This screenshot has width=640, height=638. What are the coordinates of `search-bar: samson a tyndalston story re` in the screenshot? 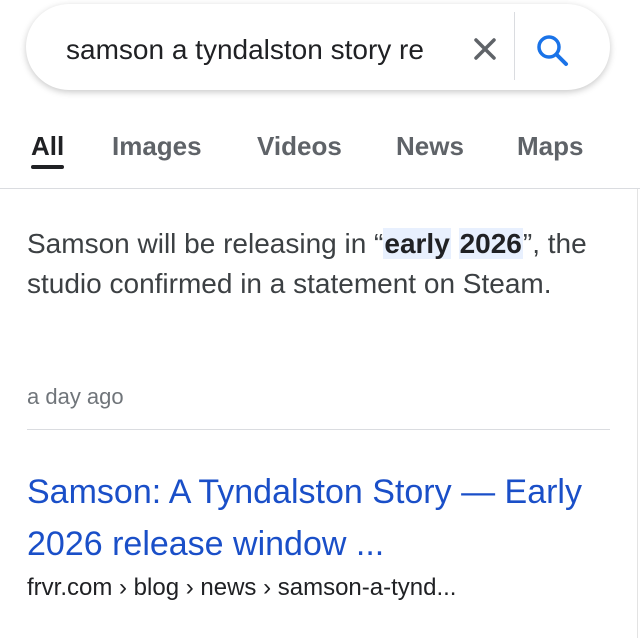 It's located at (318, 47).